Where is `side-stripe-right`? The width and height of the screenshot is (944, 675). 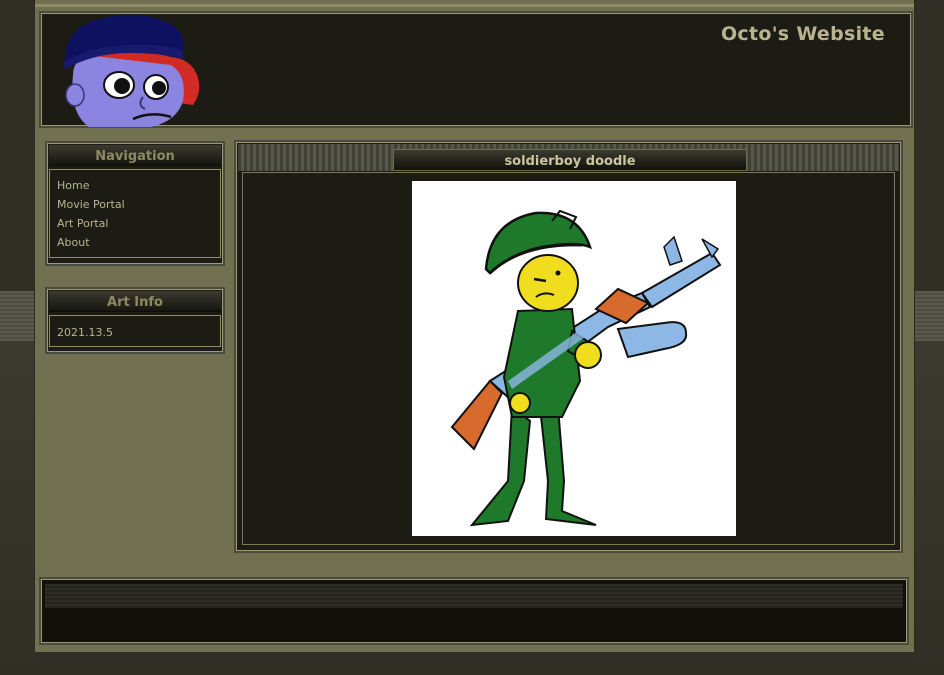 side-stripe-right is located at coordinates (928, 316).